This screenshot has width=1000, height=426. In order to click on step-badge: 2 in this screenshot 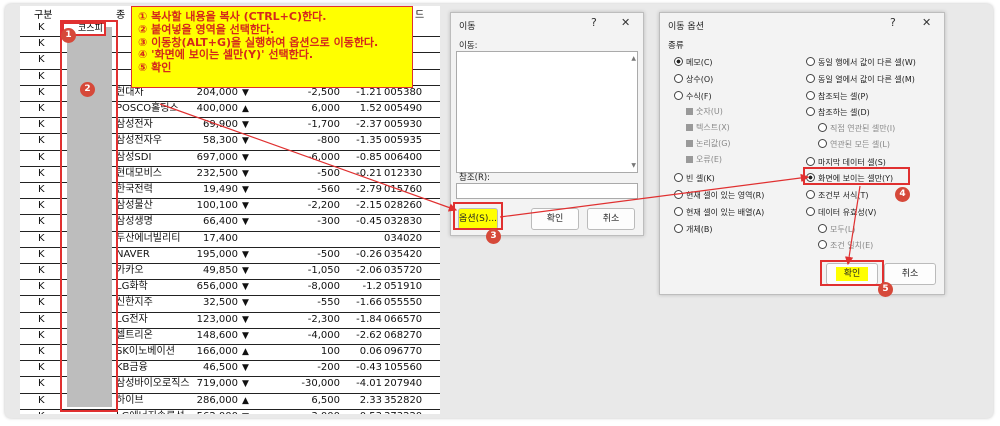, I will do `click(87, 89)`.